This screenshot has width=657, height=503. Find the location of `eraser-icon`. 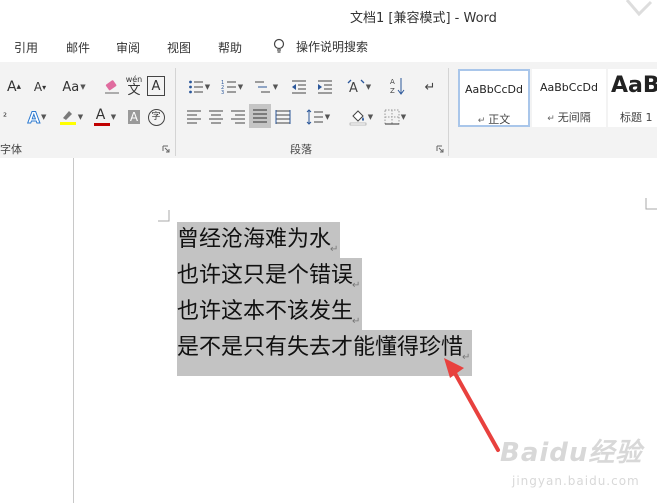

eraser-icon is located at coordinates (112, 87).